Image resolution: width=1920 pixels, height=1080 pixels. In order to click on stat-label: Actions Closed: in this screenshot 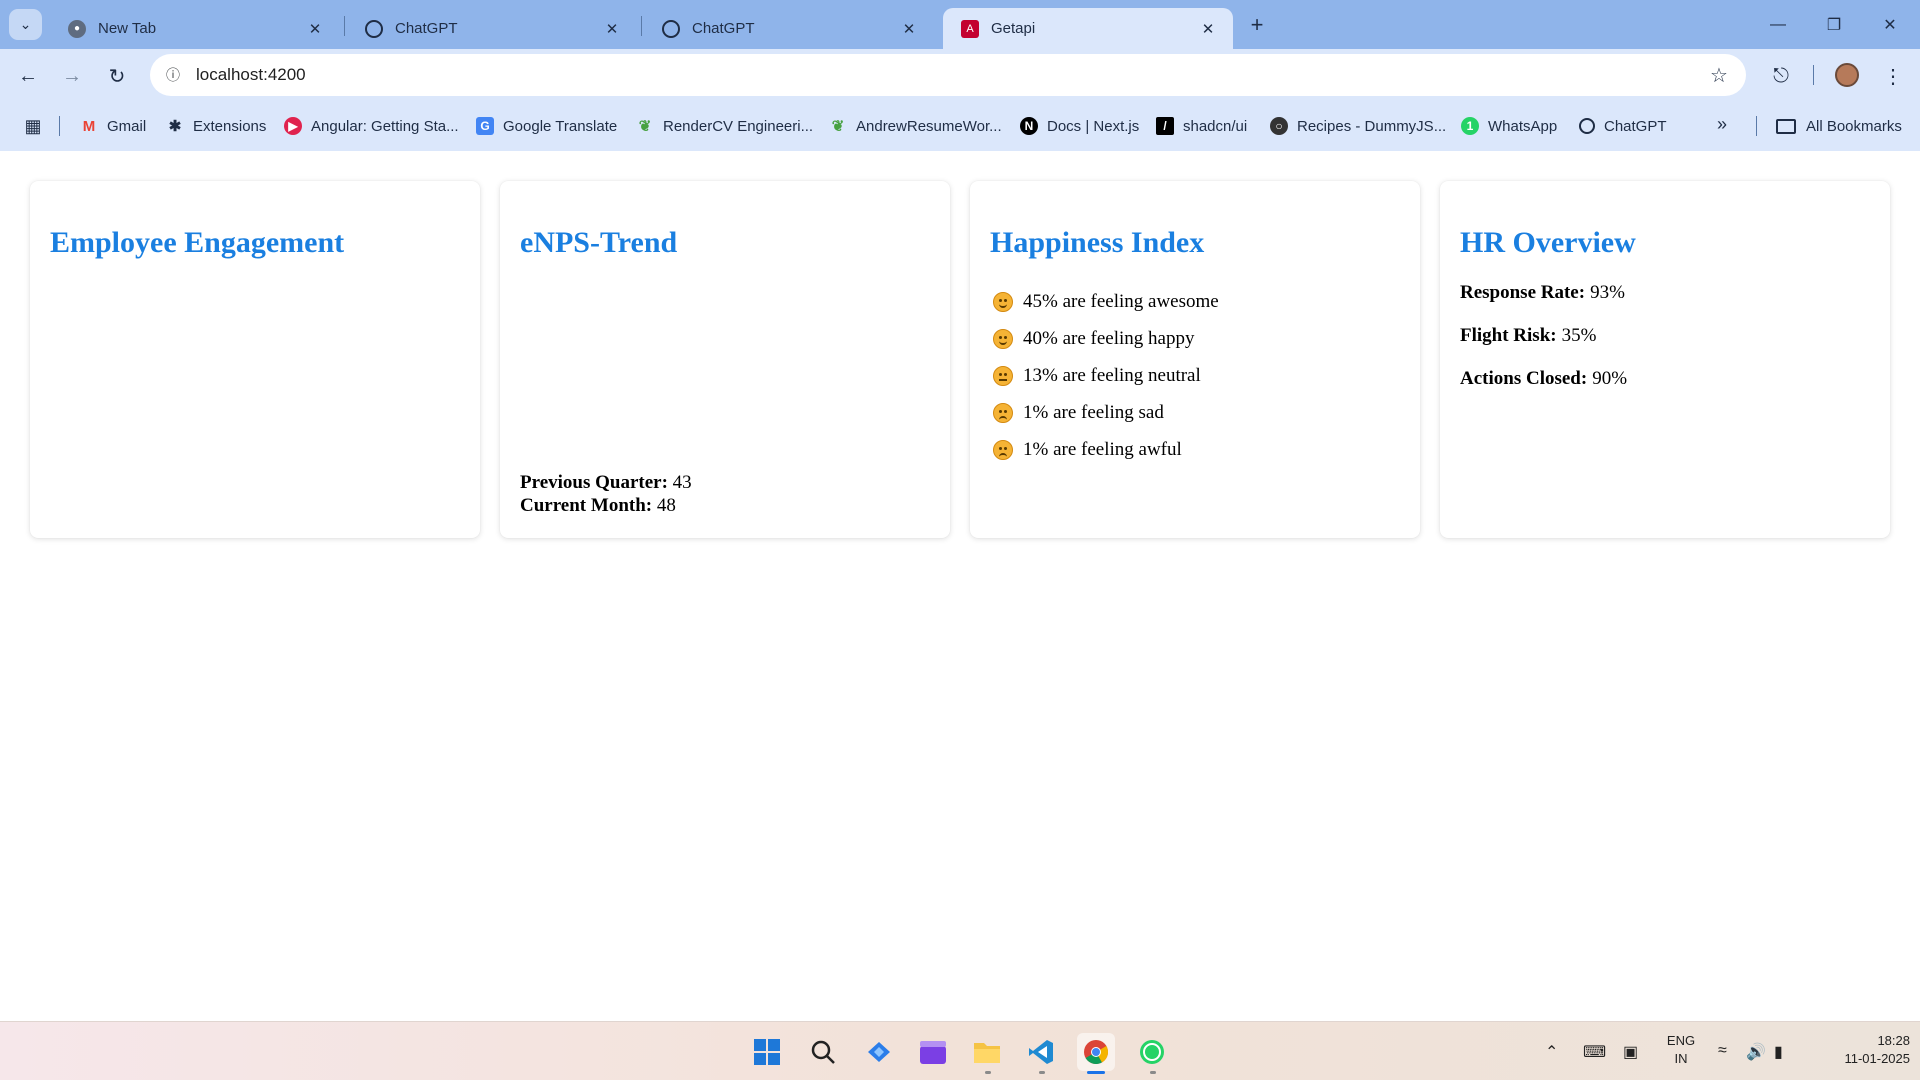, I will do `click(1524, 378)`.